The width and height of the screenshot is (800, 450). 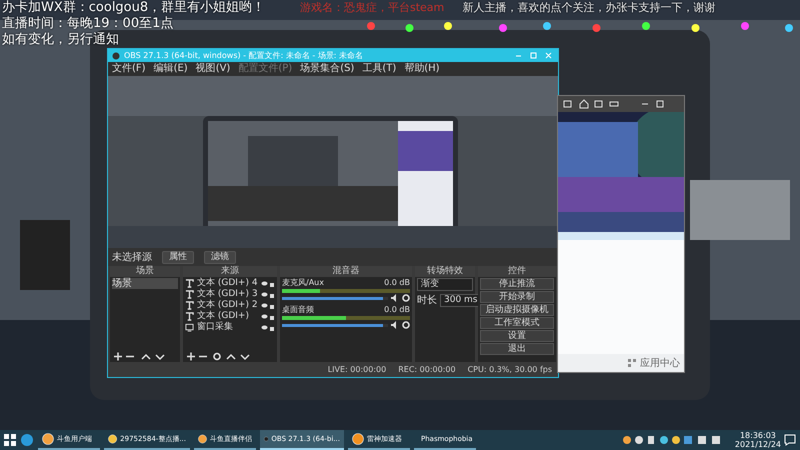 I want to click on clock-time: 18:36:03, so click(x=758, y=435).